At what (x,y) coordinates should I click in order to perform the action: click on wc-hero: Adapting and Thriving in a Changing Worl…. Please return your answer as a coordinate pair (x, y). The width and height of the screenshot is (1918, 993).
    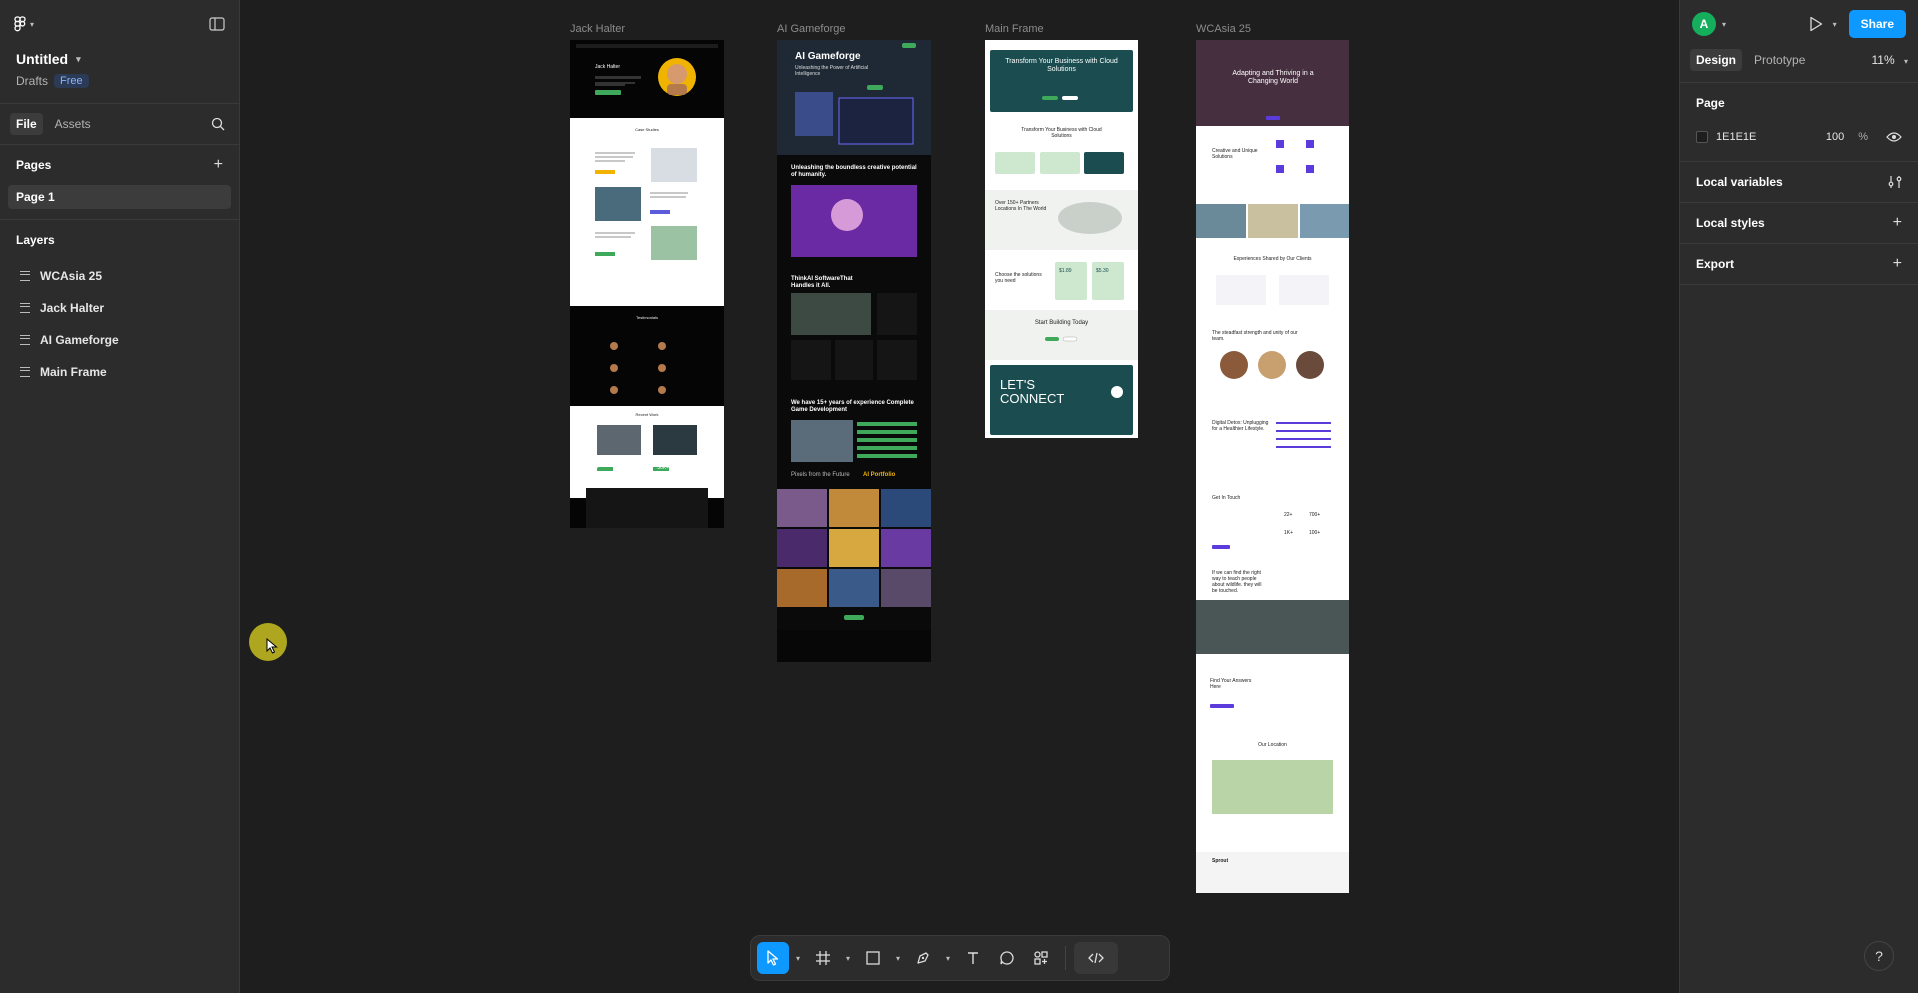
    Looking at the image, I should click on (1273, 78).